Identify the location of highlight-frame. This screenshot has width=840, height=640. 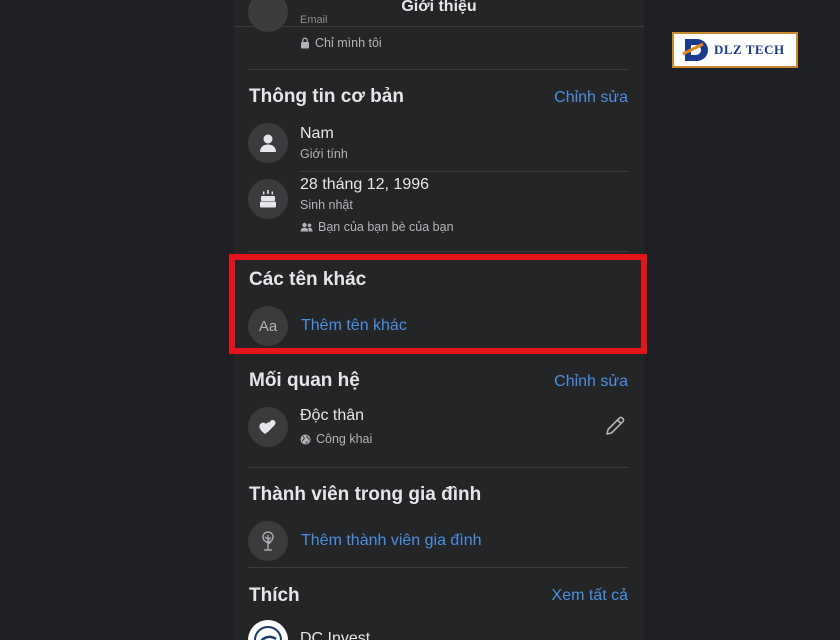
(438, 304).